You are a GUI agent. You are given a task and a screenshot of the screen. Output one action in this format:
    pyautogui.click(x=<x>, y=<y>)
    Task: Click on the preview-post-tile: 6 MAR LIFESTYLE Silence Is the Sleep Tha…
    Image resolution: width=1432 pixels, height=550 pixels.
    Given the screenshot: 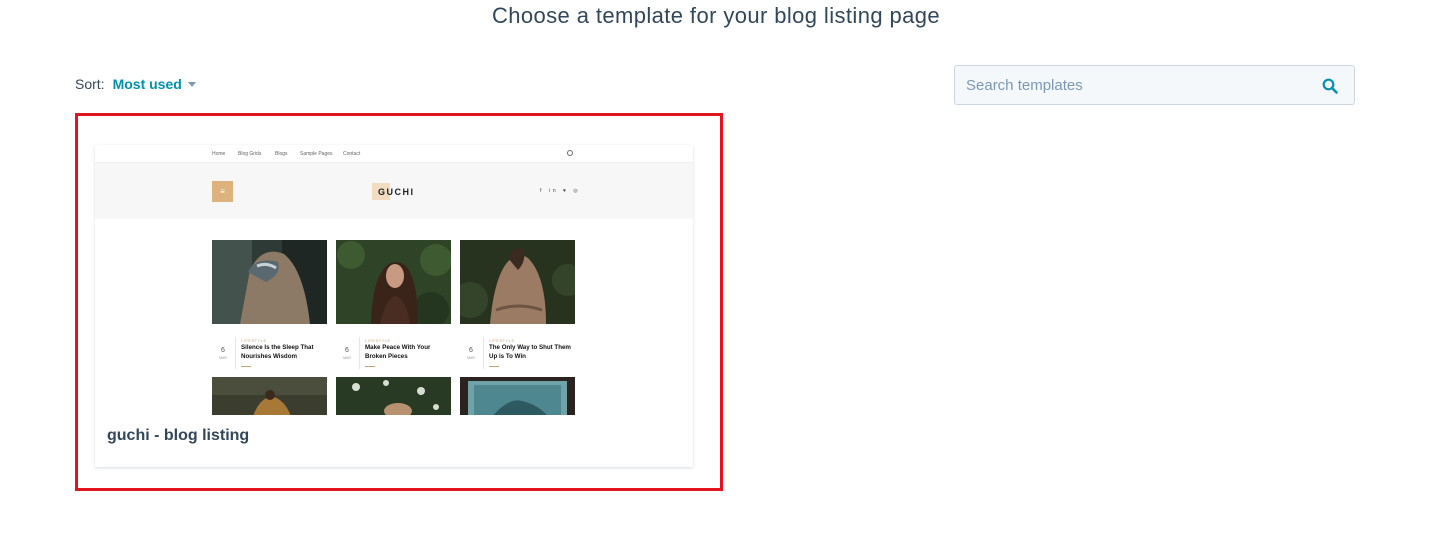 What is the action you would take?
    pyautogui.click(x=269, y=327)
    